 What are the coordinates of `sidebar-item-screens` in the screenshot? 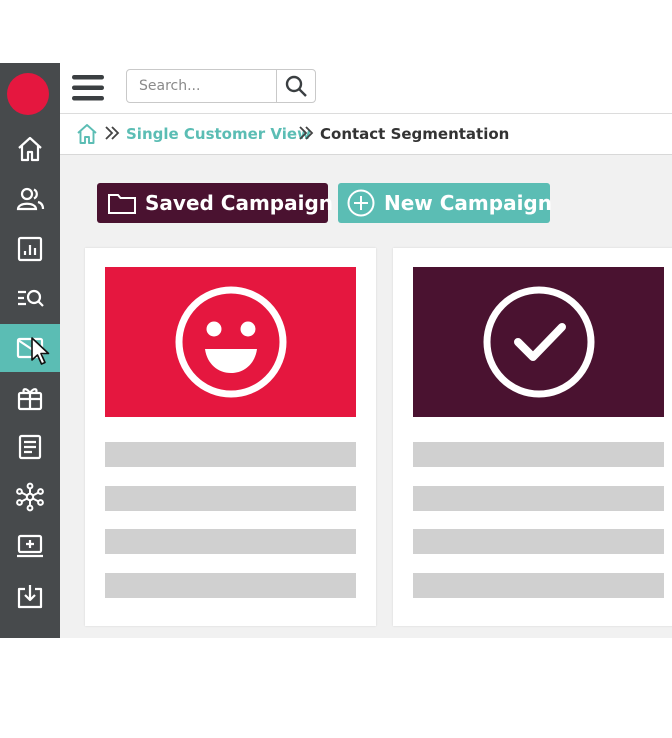 It's located at (30, 546).